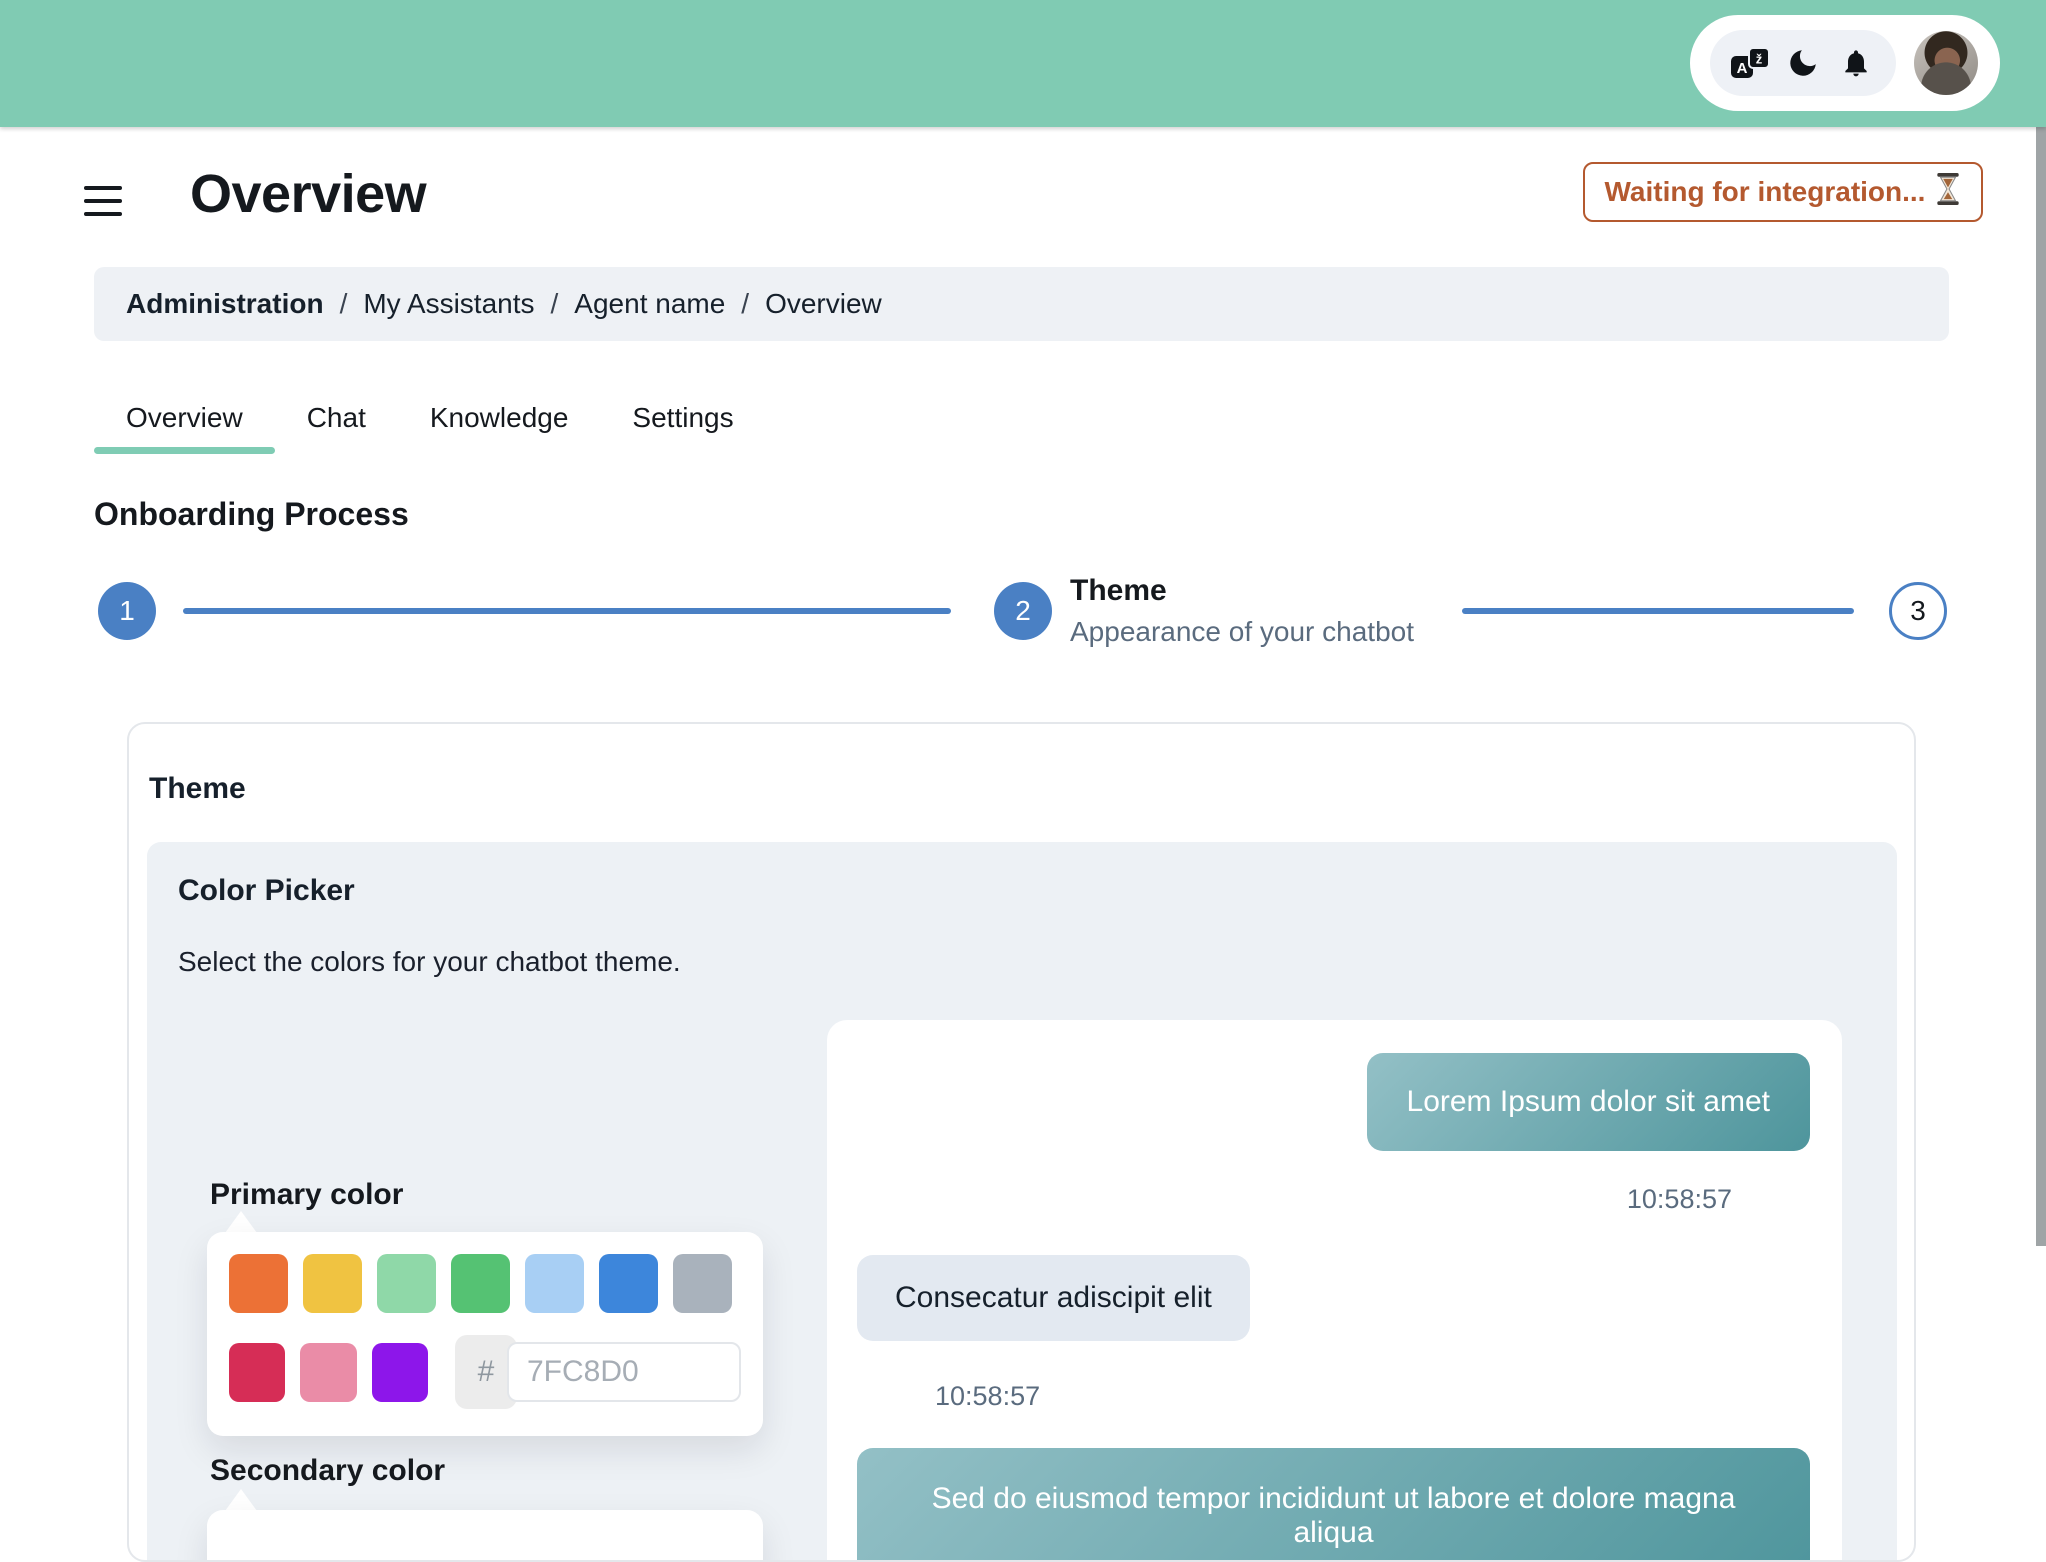 The image size is (2046, 1562). I want to click on hex-input-group: #, so click(597, 1372).